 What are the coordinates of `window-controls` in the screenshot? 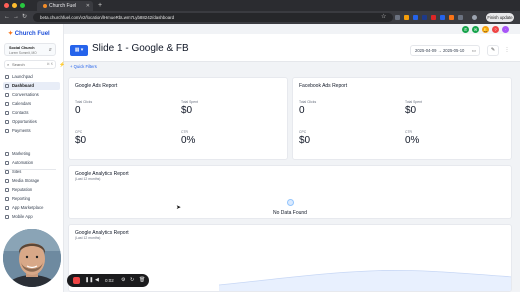 It's located at (14, 5).